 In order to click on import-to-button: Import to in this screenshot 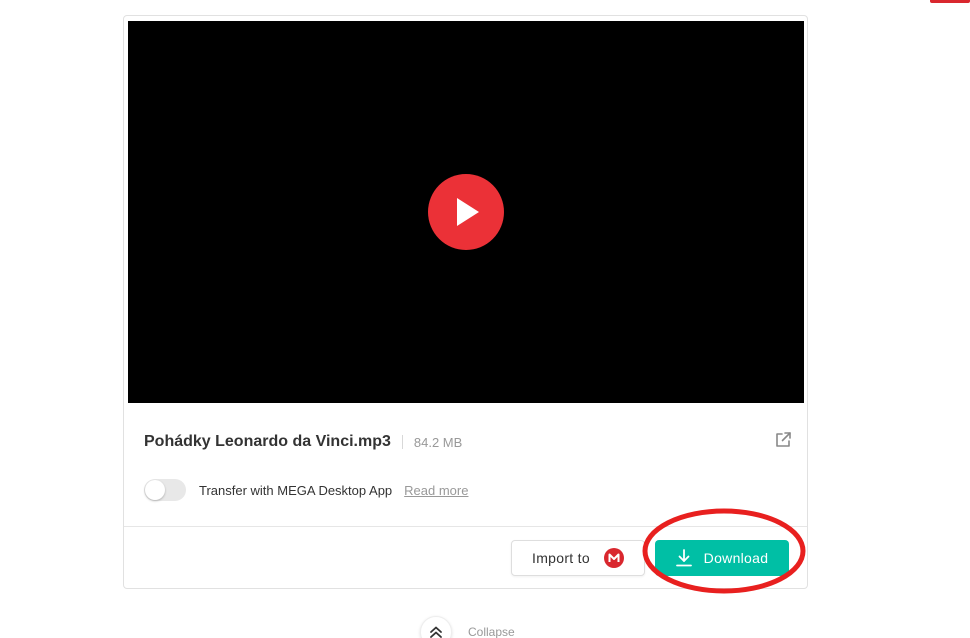, I will do `click(578, 558)`.